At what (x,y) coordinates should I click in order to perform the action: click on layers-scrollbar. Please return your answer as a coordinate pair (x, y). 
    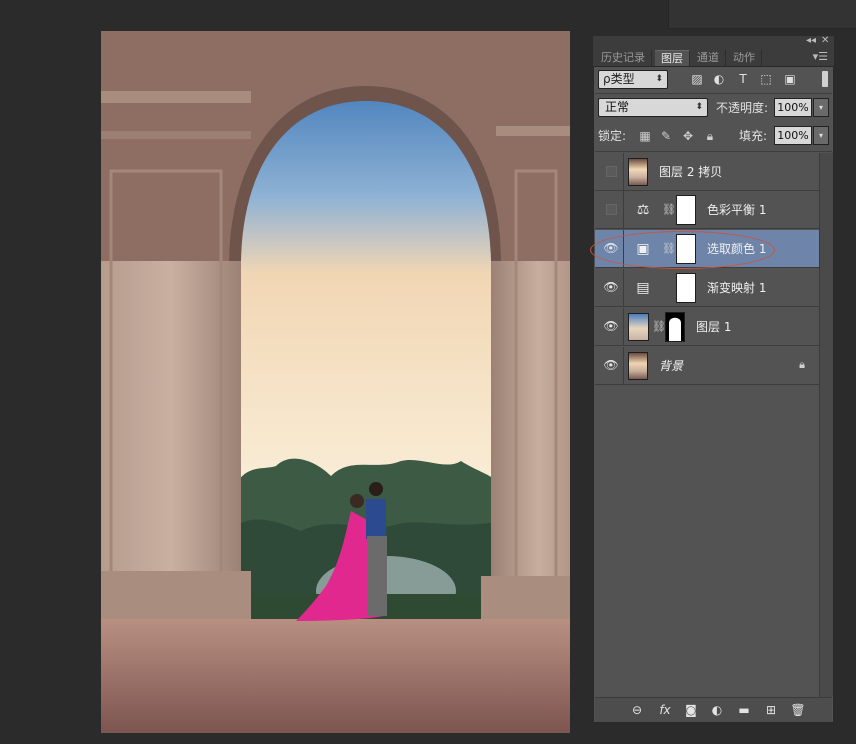
    Looking at the image, I should click on (826, 425).